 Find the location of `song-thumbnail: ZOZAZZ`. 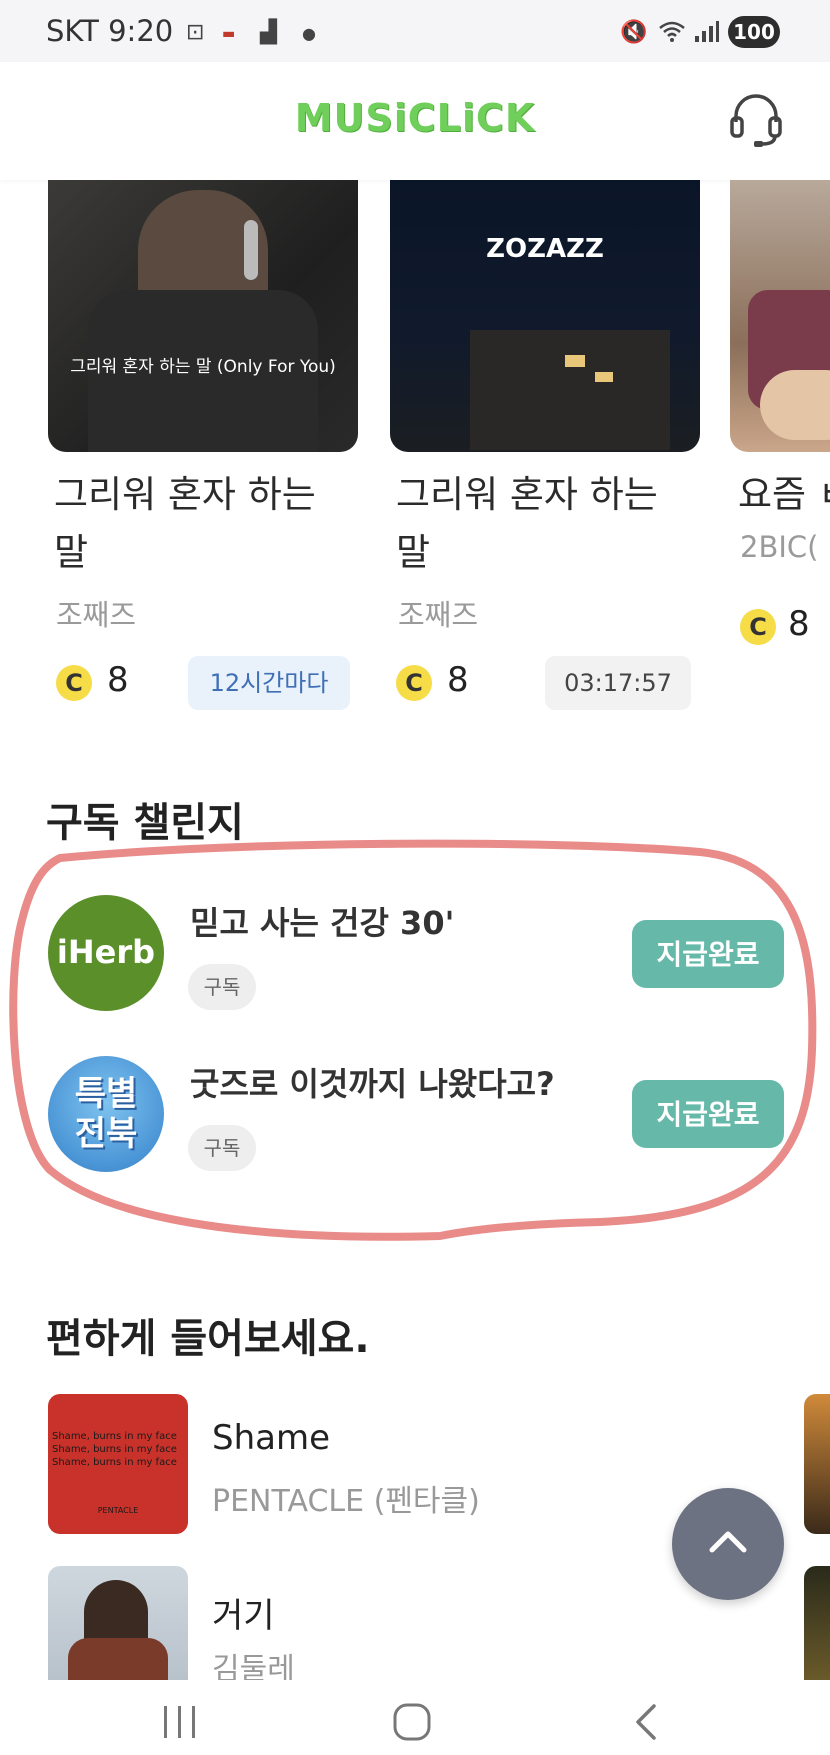

song-thumbnail: ZOZAZZ is located at coordinates (545, 316).